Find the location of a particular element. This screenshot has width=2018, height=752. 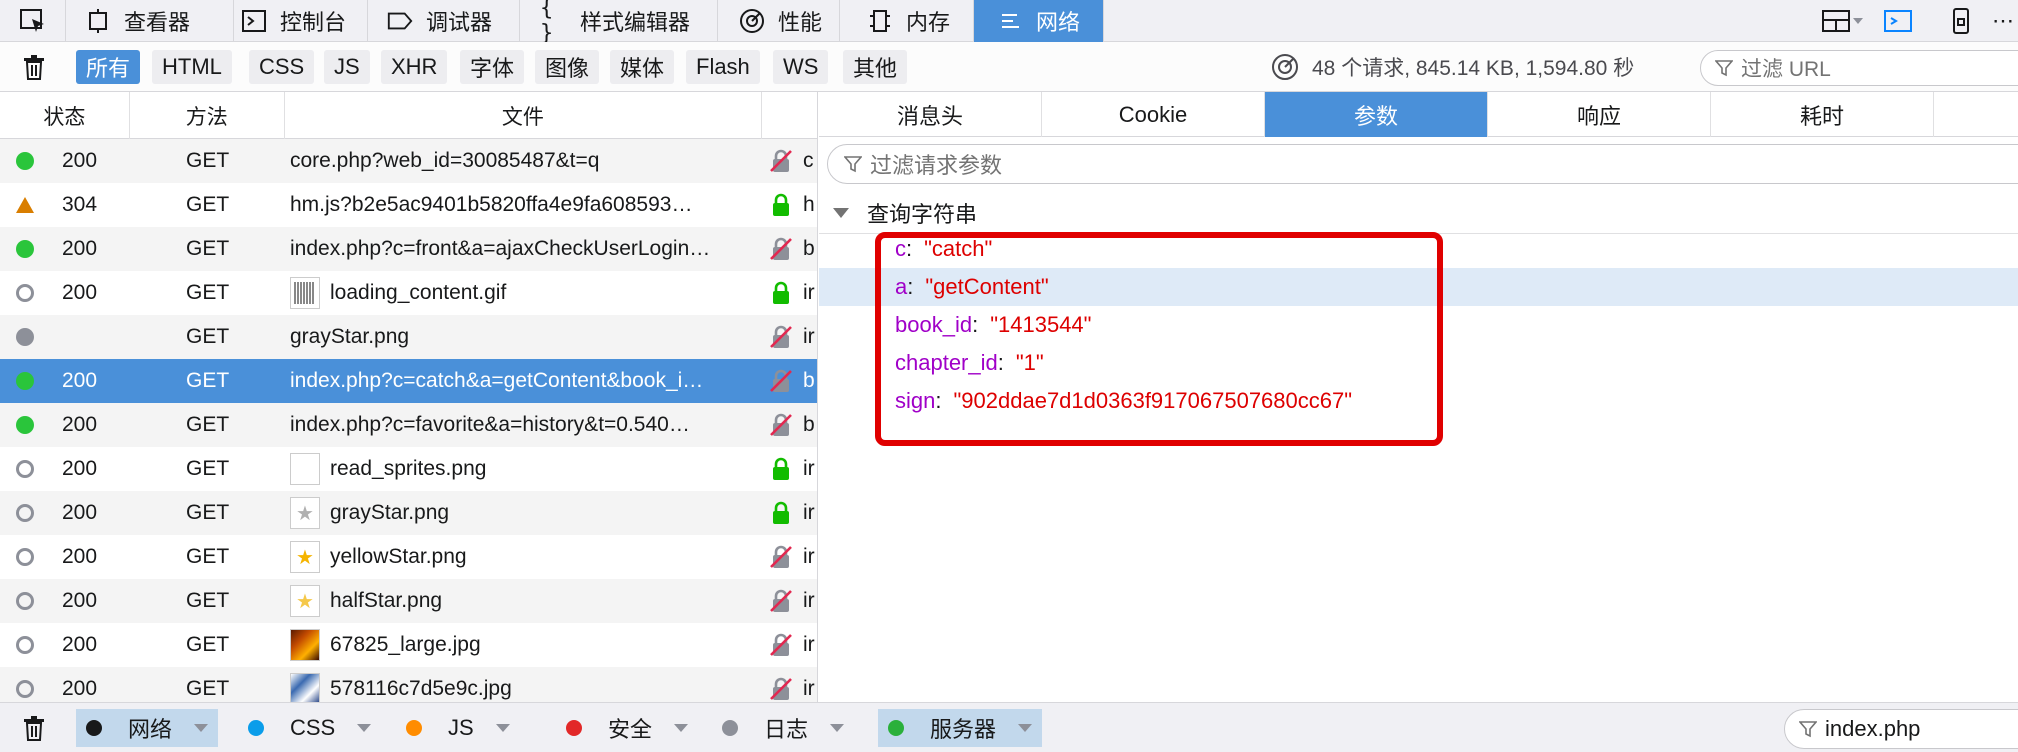

column-file: 文件 is located at coordinates (524, 115).